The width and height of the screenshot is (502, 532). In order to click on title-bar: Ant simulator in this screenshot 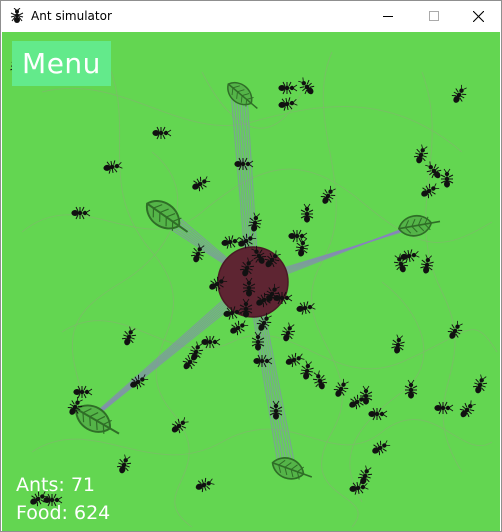, I will do `click(251, 16)`.